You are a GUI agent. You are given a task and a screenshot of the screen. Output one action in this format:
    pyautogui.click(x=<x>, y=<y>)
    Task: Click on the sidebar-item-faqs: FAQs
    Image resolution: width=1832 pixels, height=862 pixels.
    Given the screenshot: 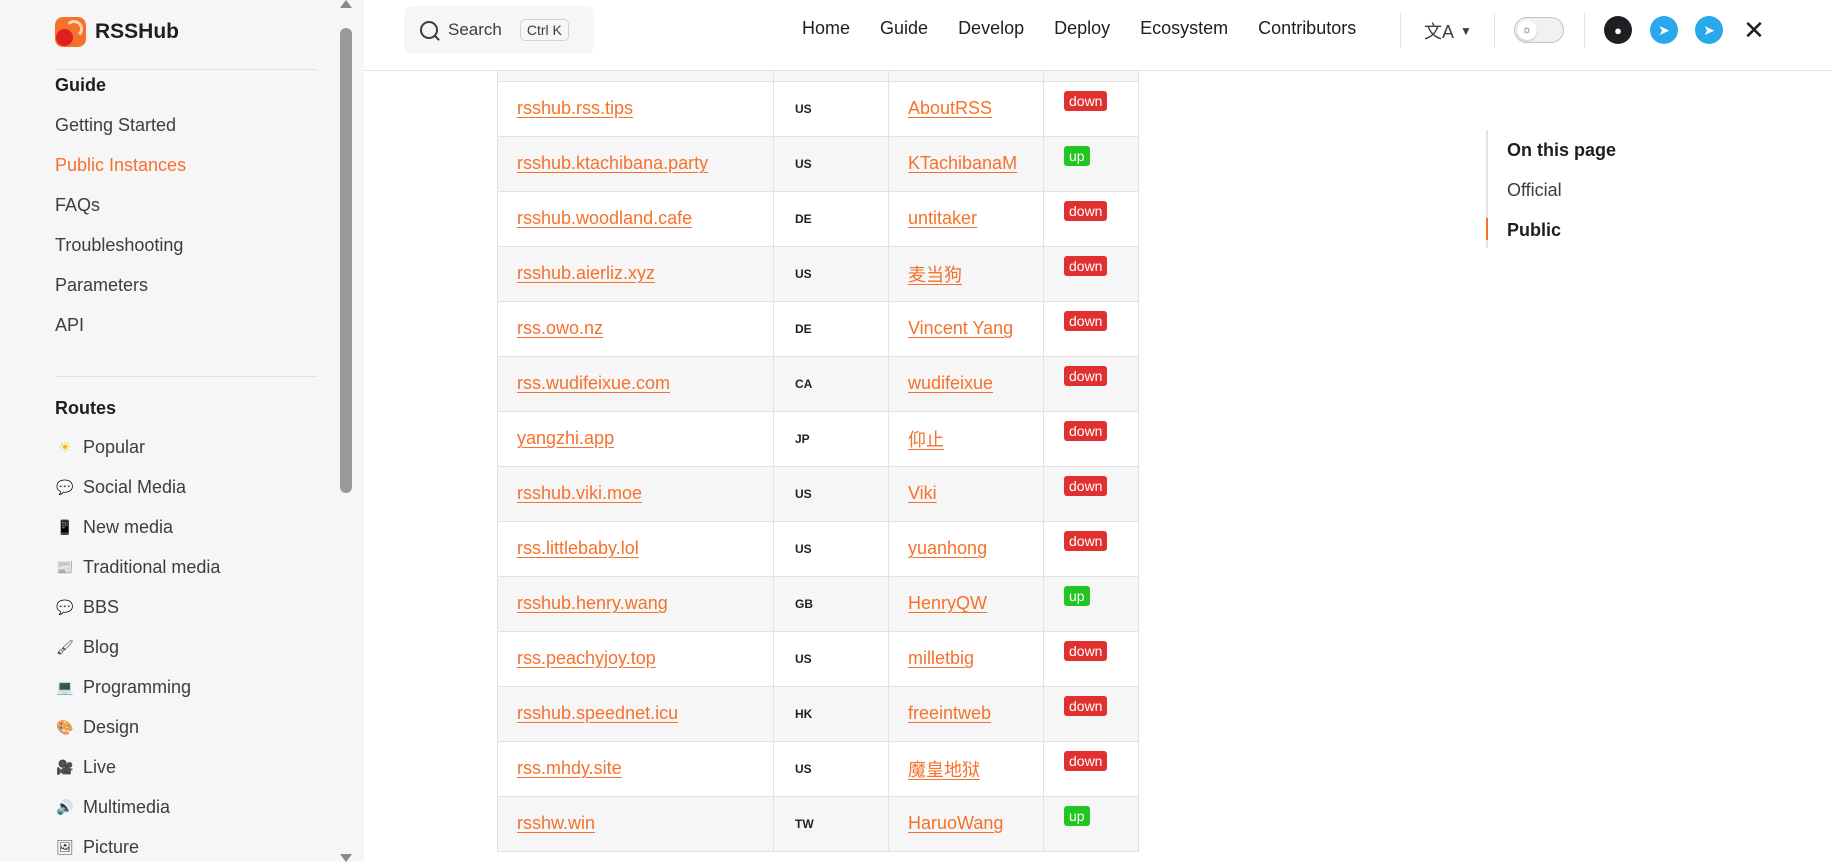 What is the action you would take?
    pyautogui.click(x=77, y=205)
    